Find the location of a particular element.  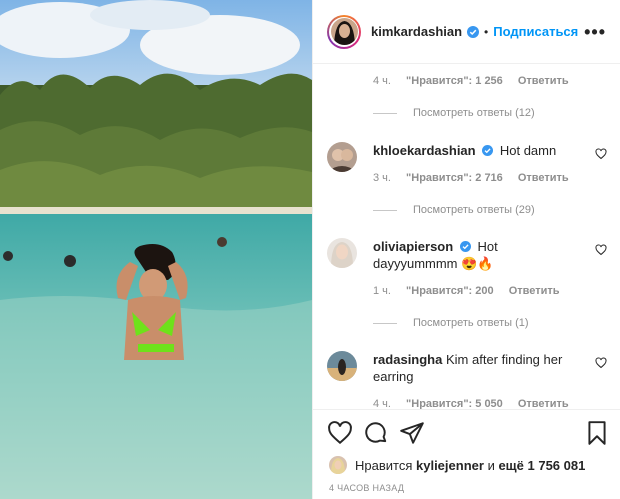

likes-count: ещё 1 756 081 is located at coordinates (541, 465).